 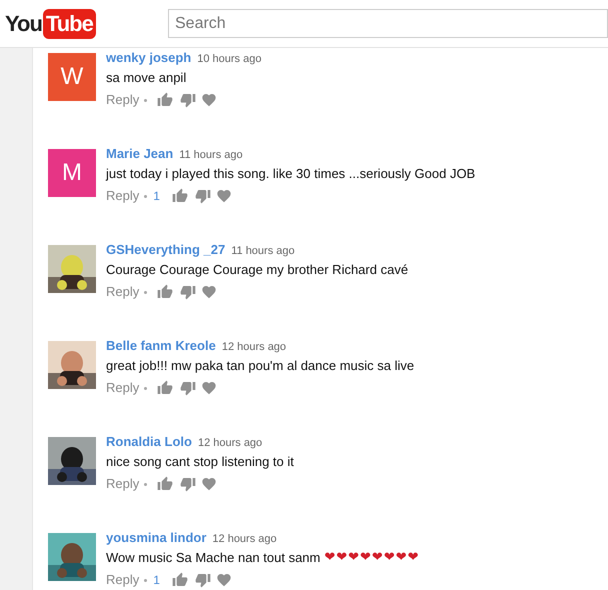 I want to click on comment-text: Courage Courage Courage my brother Richard cavé, so click(x=257, y=270).